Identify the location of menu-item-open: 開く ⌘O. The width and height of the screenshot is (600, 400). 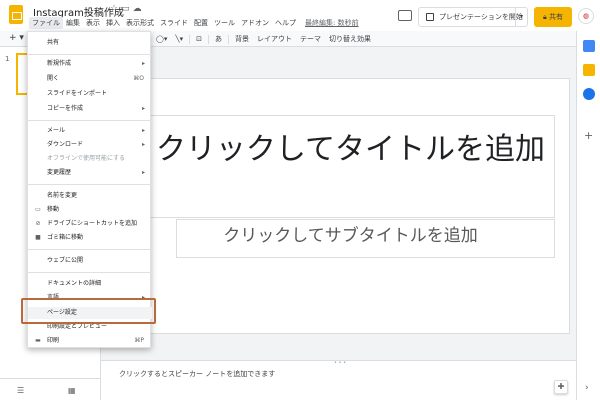
(90, 79).